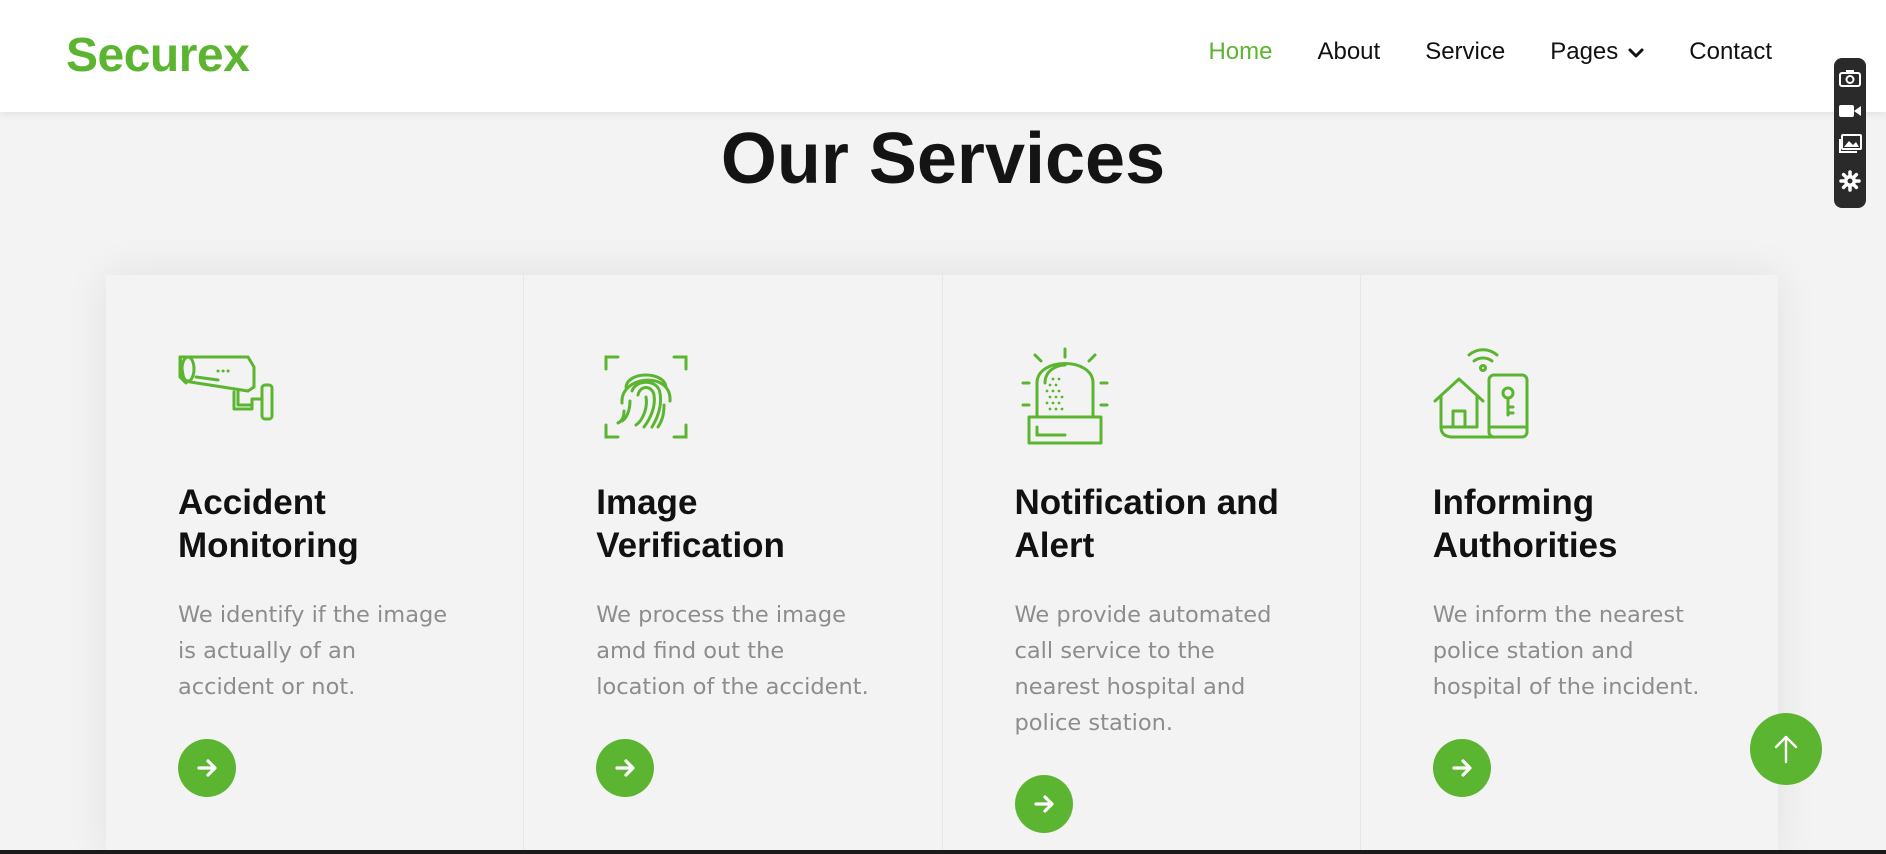  I want to click on nav-pages: Pages, so click(1597, 52).